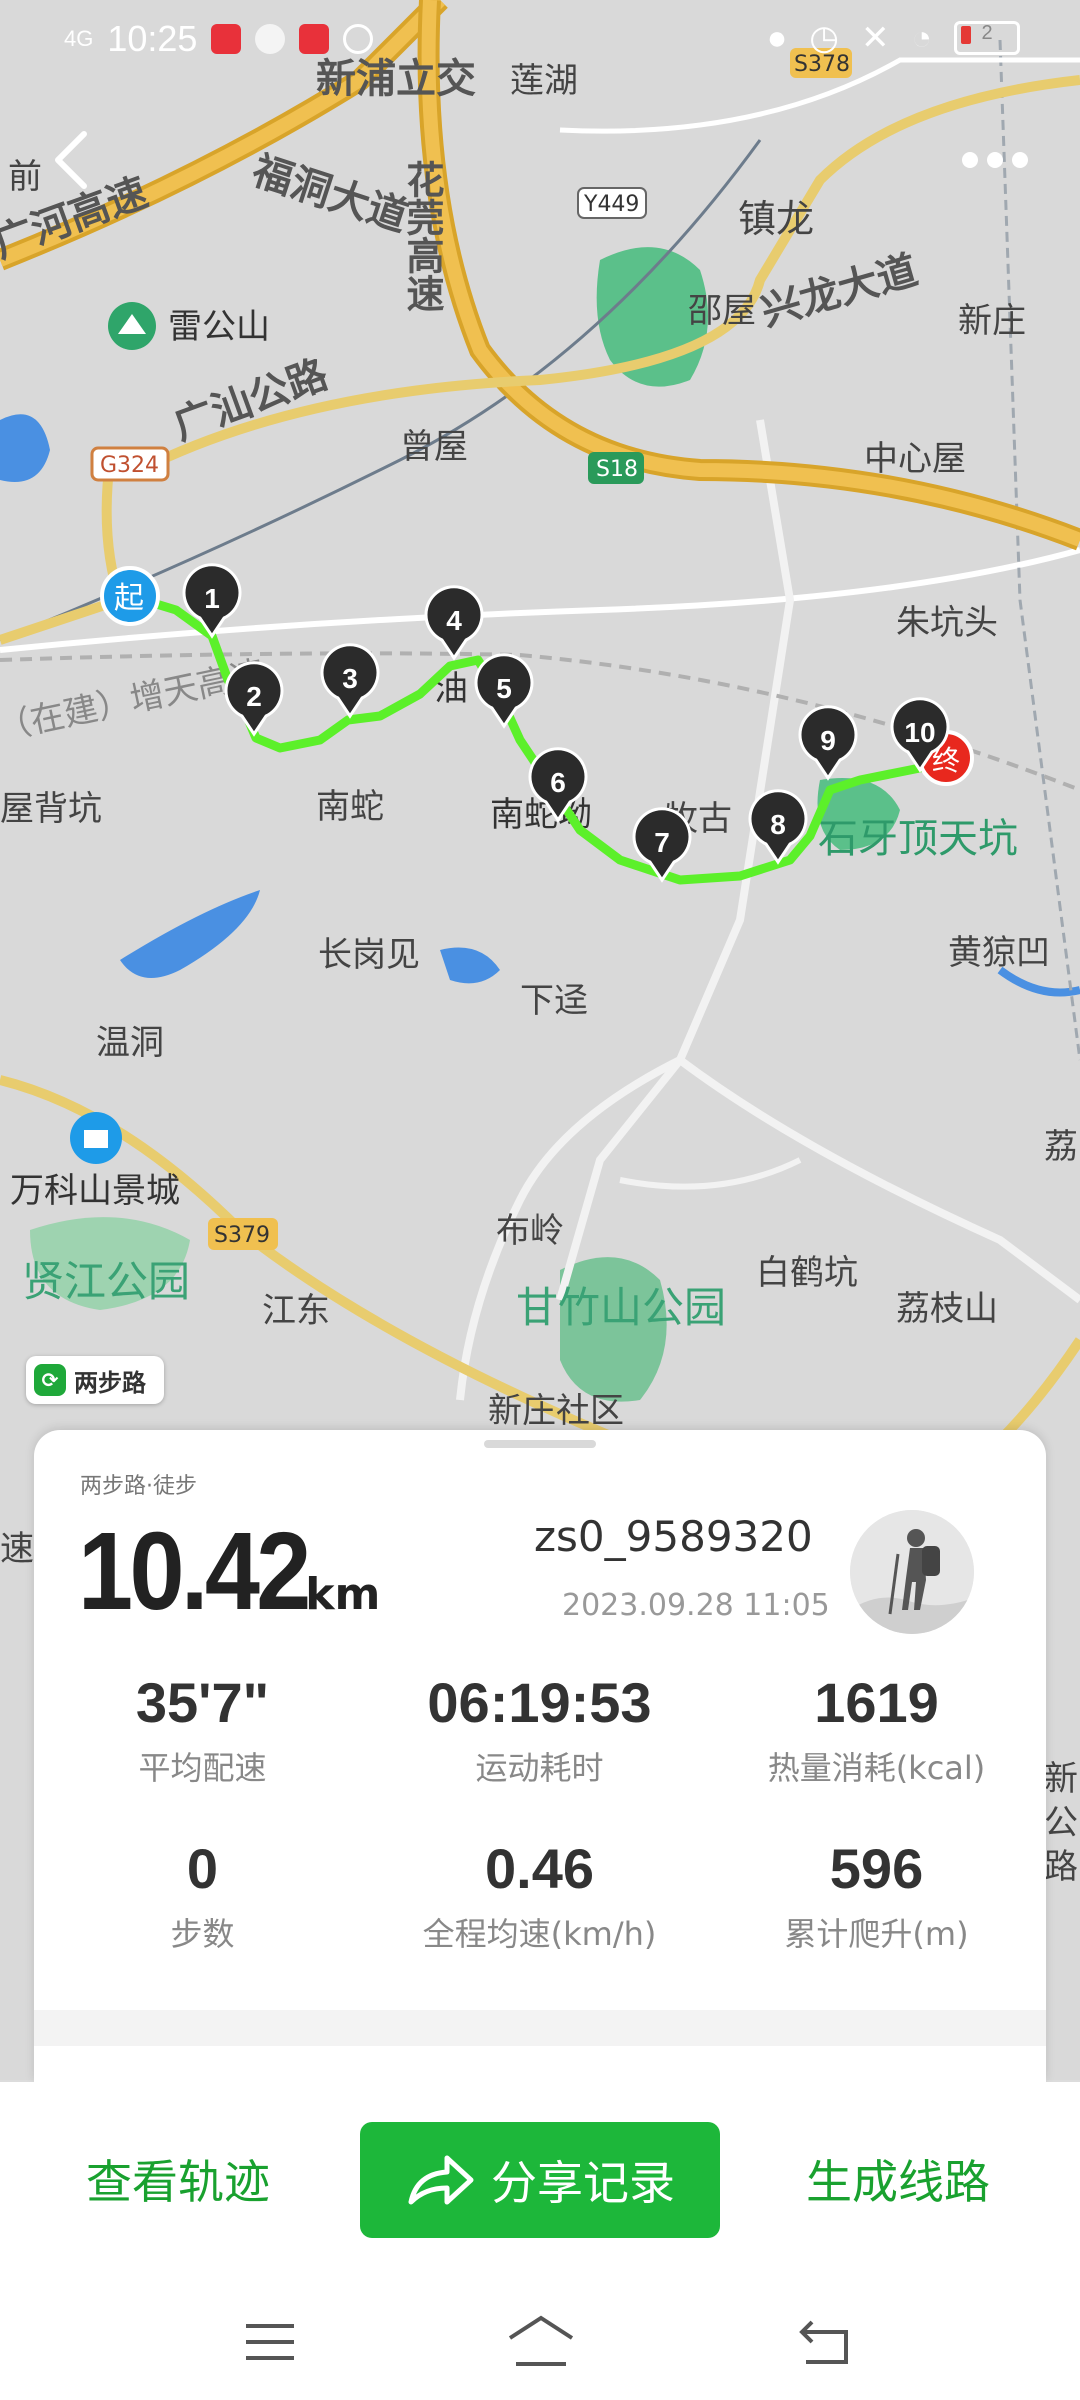  Describe the element at coordinates (270, 2342) in the screenshot. I see `menu-nav-button` at that location.